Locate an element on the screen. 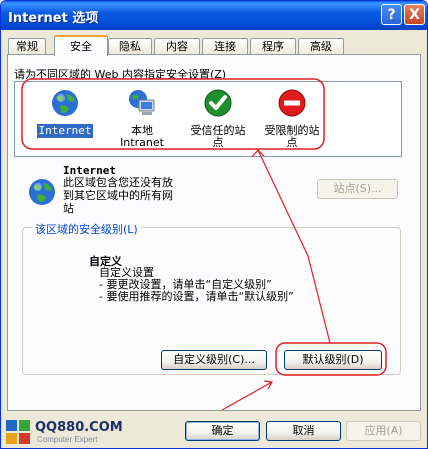 The height and width of the screenshot is (449, 428). close-button: X is located at coordinates (414, 14).